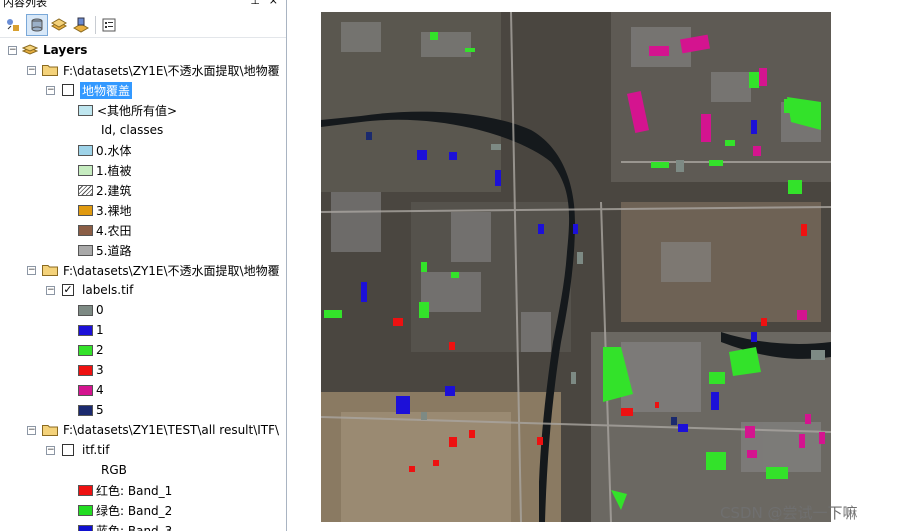  I want to click on legend-label: 3, so click(100, 370).